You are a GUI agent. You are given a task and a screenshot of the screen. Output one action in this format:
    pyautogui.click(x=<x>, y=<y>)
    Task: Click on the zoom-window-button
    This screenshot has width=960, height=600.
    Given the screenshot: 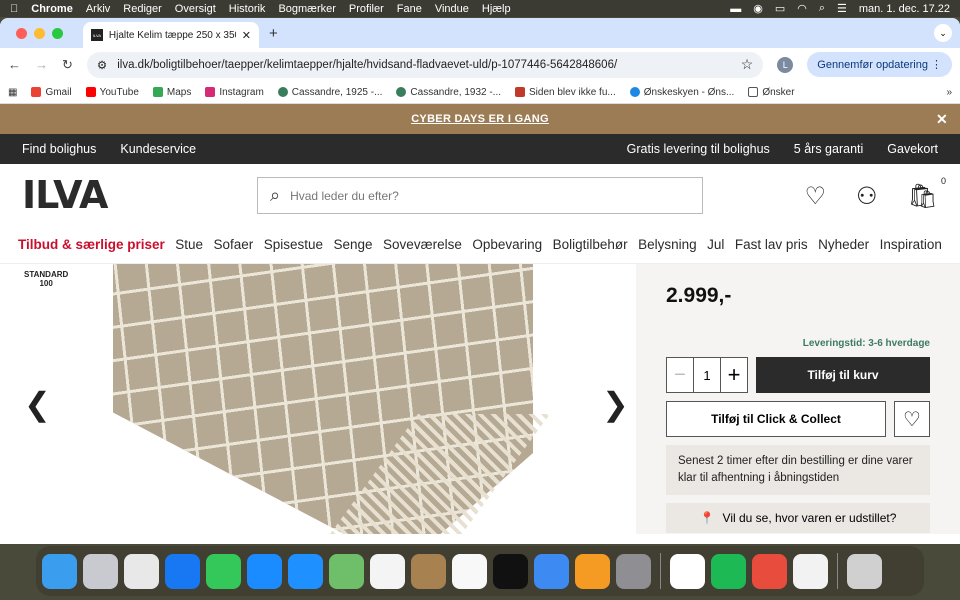 What is the action you would take?
    pyautogui.click(x=57, y=33)
    